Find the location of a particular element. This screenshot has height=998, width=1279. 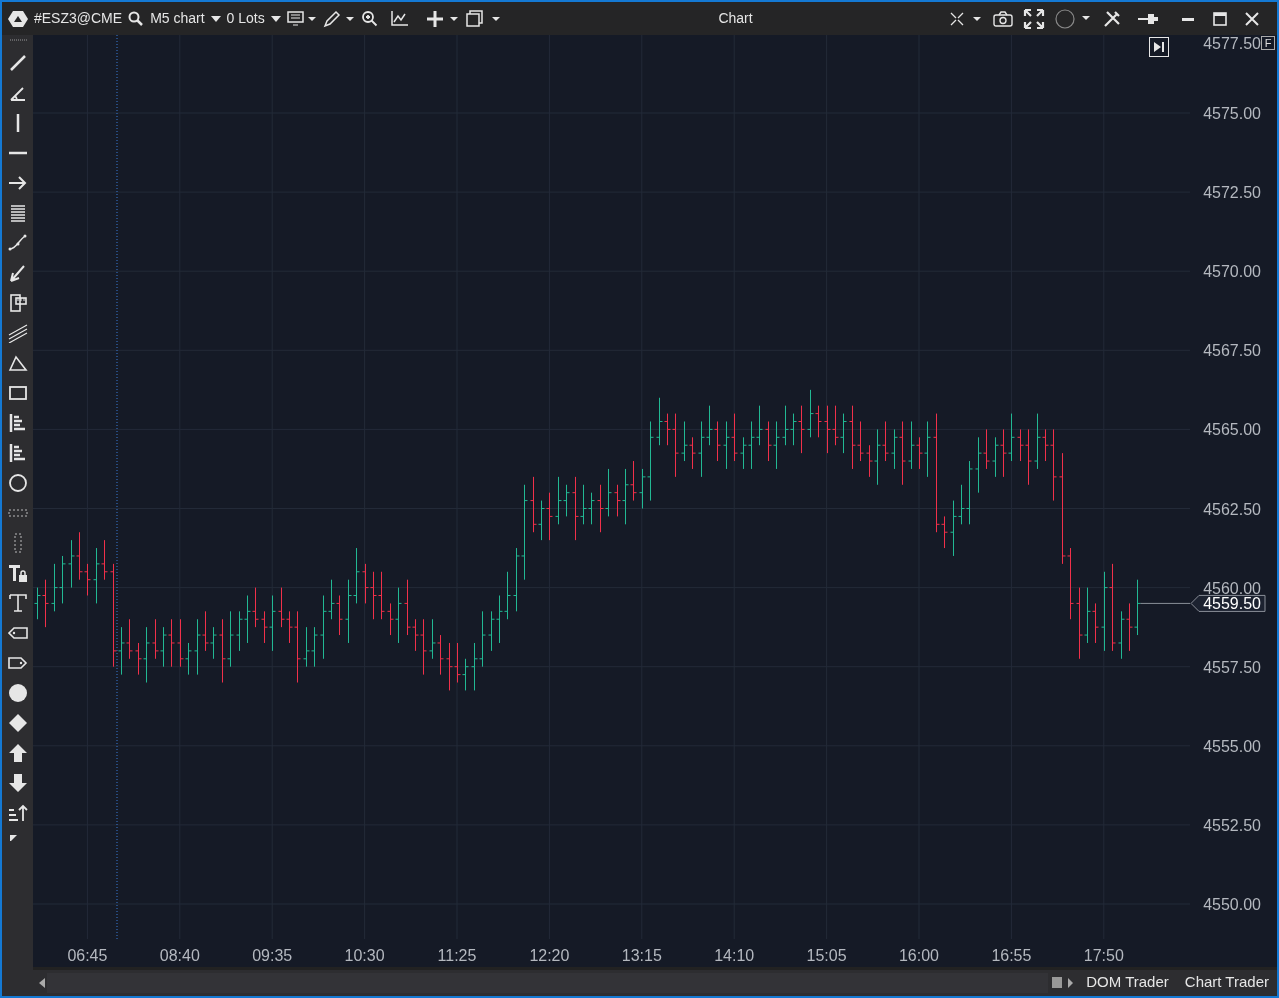

price-axis-label: 4567.50 is located at coordinates (1232, 351).